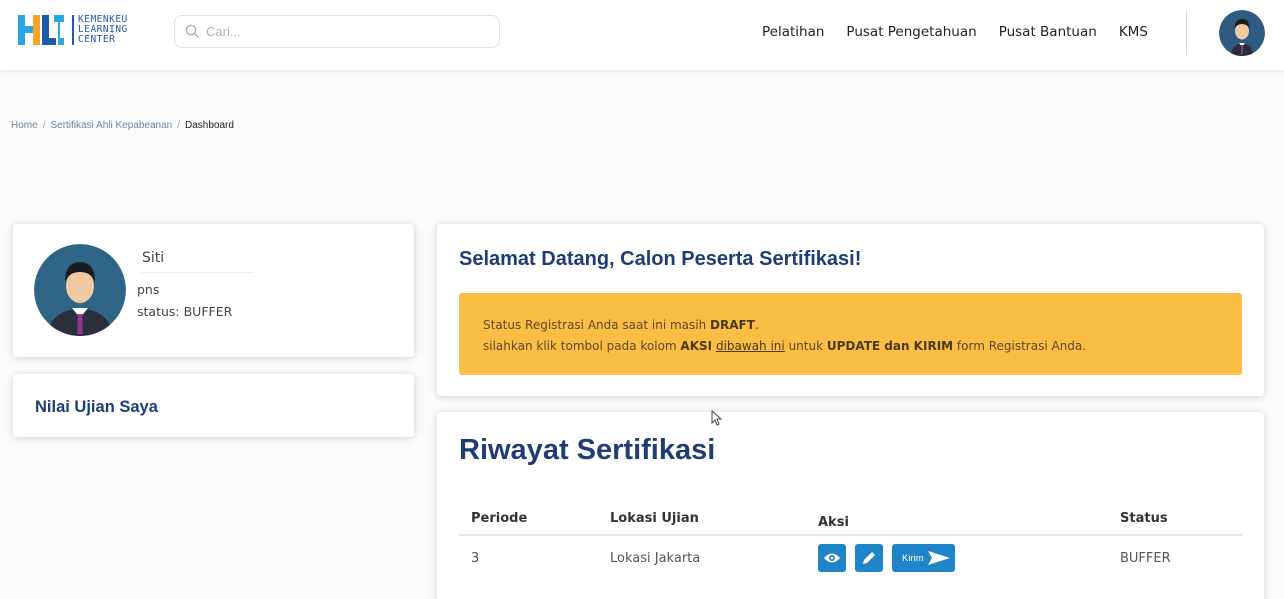  I want to click on riwayat-title: Riwayat Sertifikasi, so click(587, 450).